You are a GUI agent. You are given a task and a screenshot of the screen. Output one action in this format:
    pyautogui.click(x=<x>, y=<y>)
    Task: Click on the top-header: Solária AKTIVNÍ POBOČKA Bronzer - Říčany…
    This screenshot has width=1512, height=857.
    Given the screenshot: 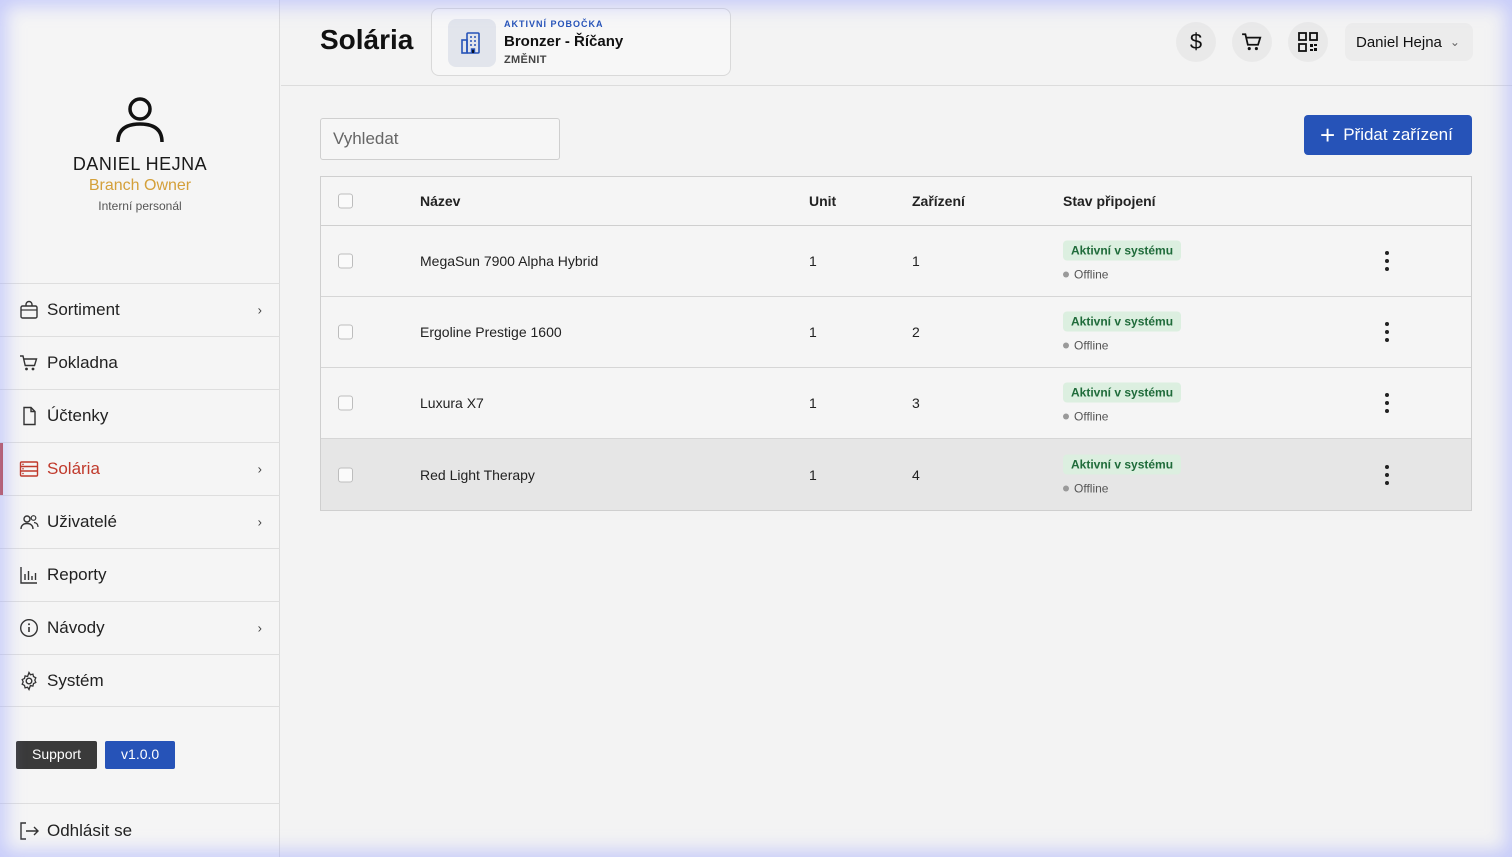 What is the action you would take?
    pyautogui.click(x=896, y=43)
    